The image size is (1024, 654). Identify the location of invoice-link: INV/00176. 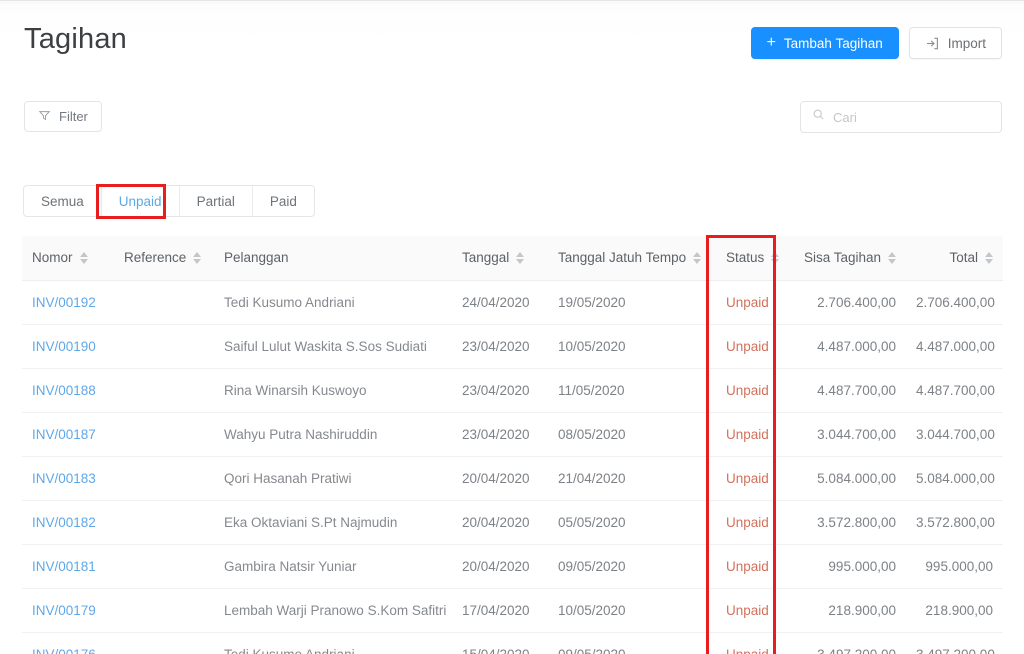
(64, 650).